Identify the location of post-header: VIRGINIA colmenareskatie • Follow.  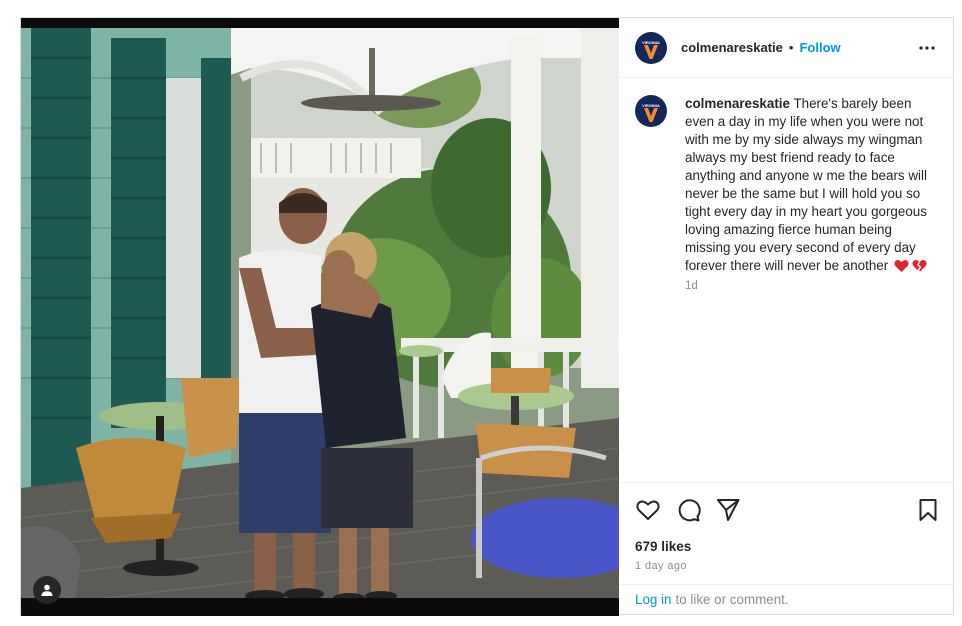
(786, 48).